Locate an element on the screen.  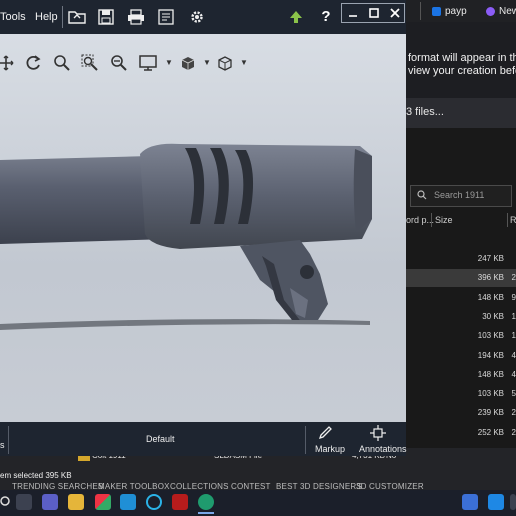
menu-divider is located at coordinates (62, 17).